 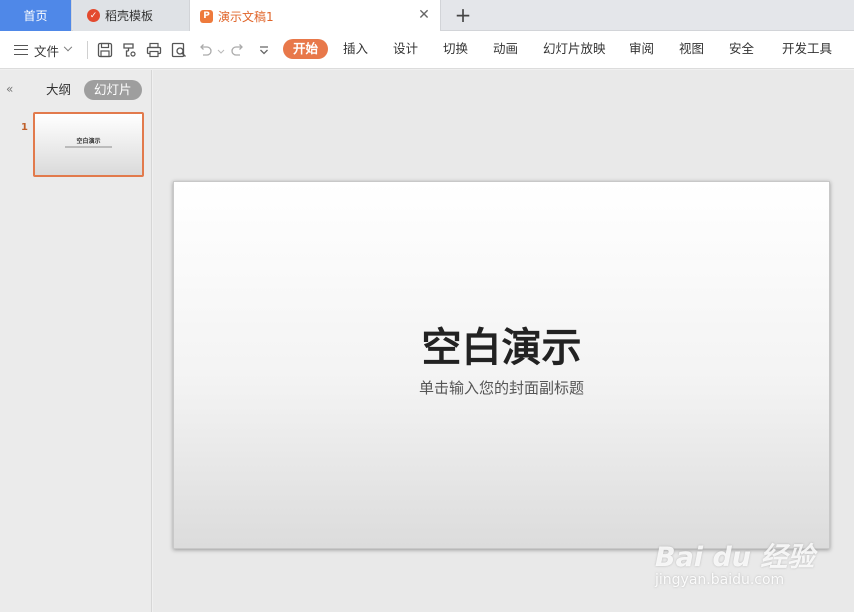 I want to click on hamburger-icon, so click(x=21, y=50).